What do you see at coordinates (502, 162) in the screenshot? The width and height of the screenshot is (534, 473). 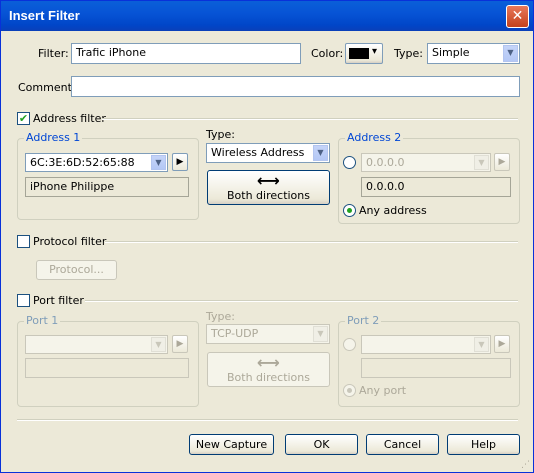 I see `address2-play-button: ▶` at bounding box center [502, 162].